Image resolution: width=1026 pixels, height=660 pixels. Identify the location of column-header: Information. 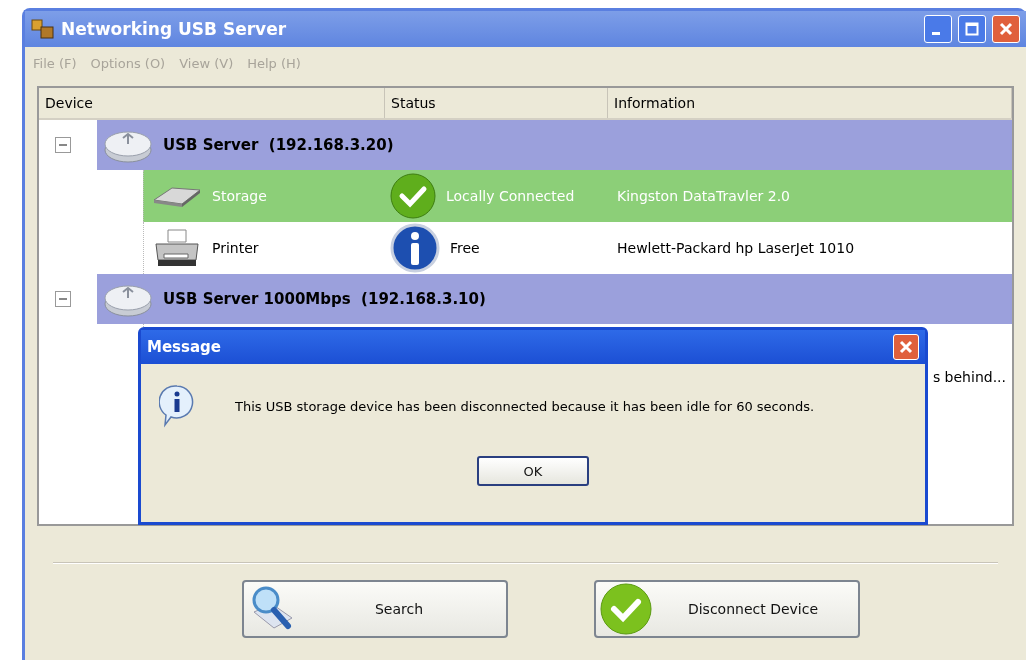
(810, 103).